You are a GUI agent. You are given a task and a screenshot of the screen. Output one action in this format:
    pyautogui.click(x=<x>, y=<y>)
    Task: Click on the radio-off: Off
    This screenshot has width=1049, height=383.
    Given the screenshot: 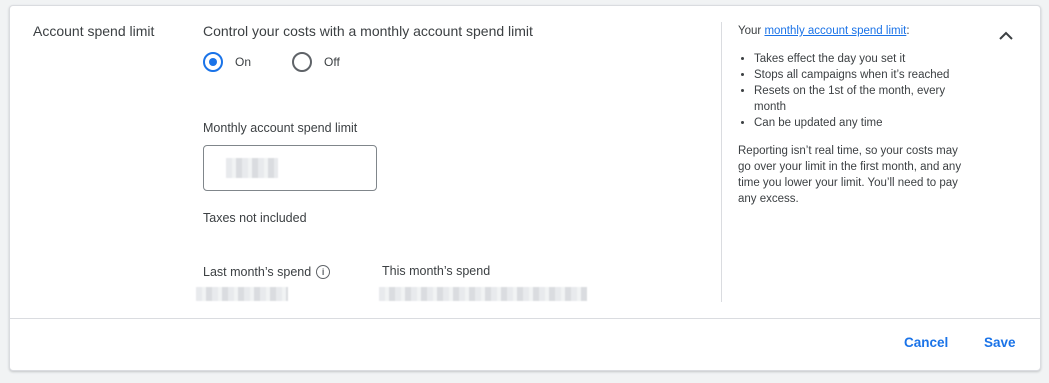 What is the action you would take?
    pyautogui.click(x=316, y=62)
    